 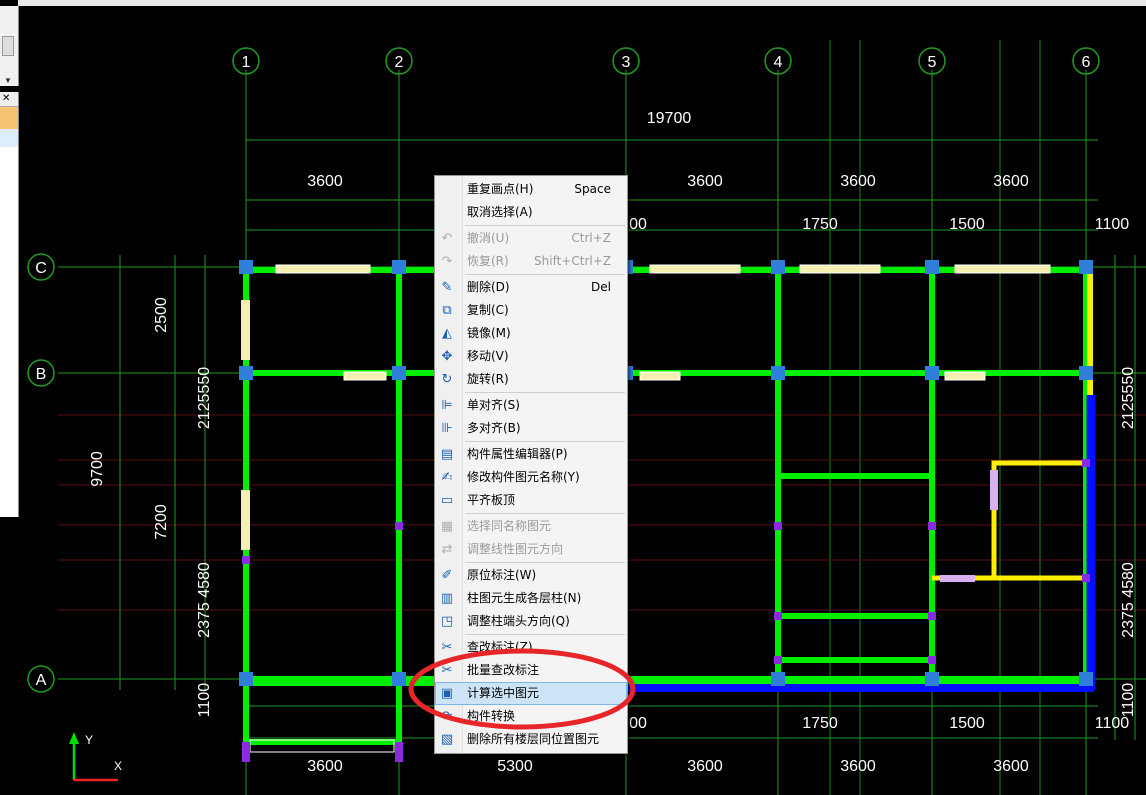 I want to click on menu-item-20: ⇄ 调整线性图元方向, so click(x=531, y=549).